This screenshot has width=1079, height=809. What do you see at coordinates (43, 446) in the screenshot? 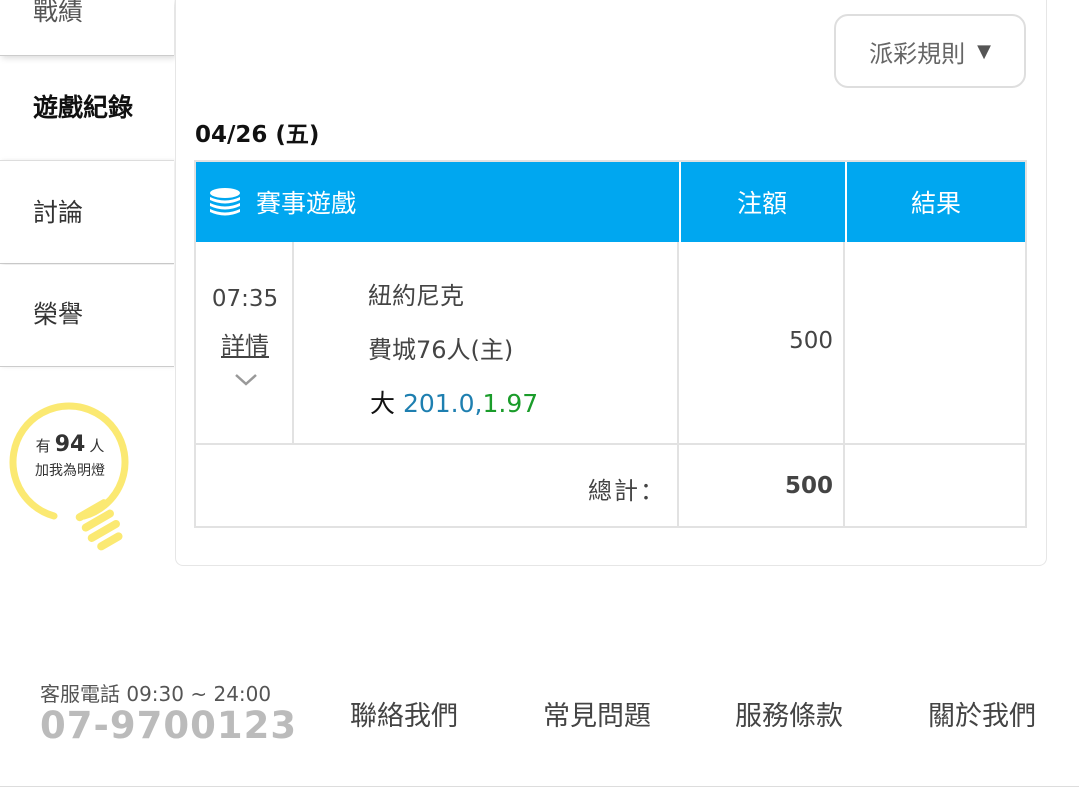
I see `follower-prefix: 有` at bounding box center [43, 446].